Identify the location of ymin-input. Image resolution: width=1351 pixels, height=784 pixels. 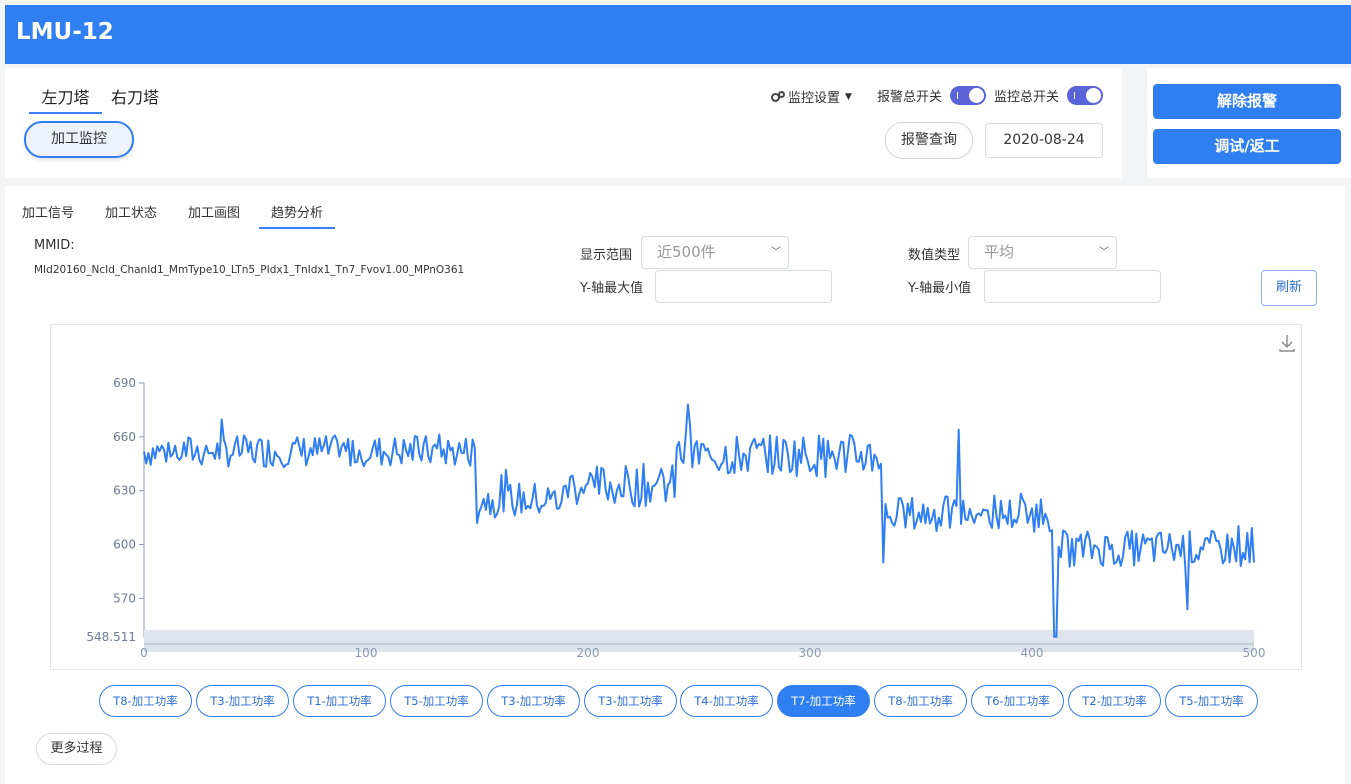
(1072, 286).